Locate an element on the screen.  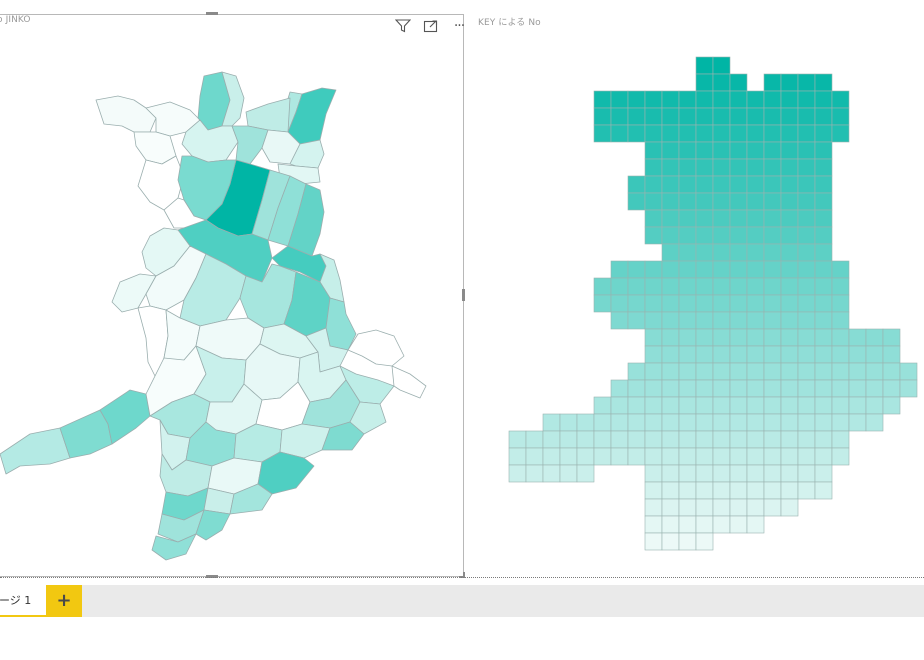
add-page-button: + is located at coordinates (64, 601).